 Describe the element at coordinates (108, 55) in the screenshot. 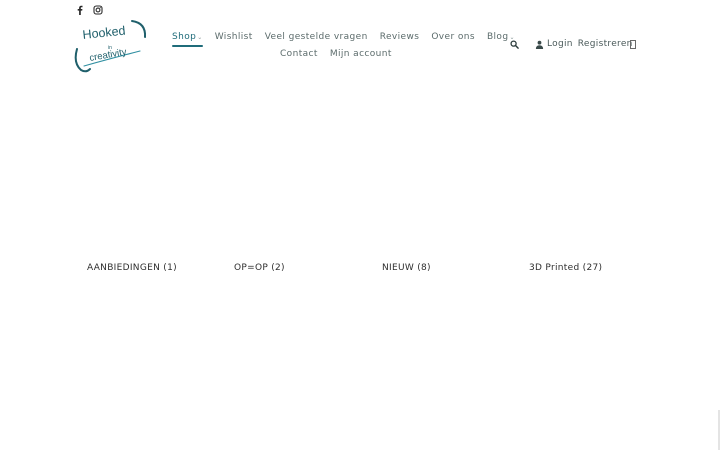

I see `logo-text-line3: creativity` at that location.